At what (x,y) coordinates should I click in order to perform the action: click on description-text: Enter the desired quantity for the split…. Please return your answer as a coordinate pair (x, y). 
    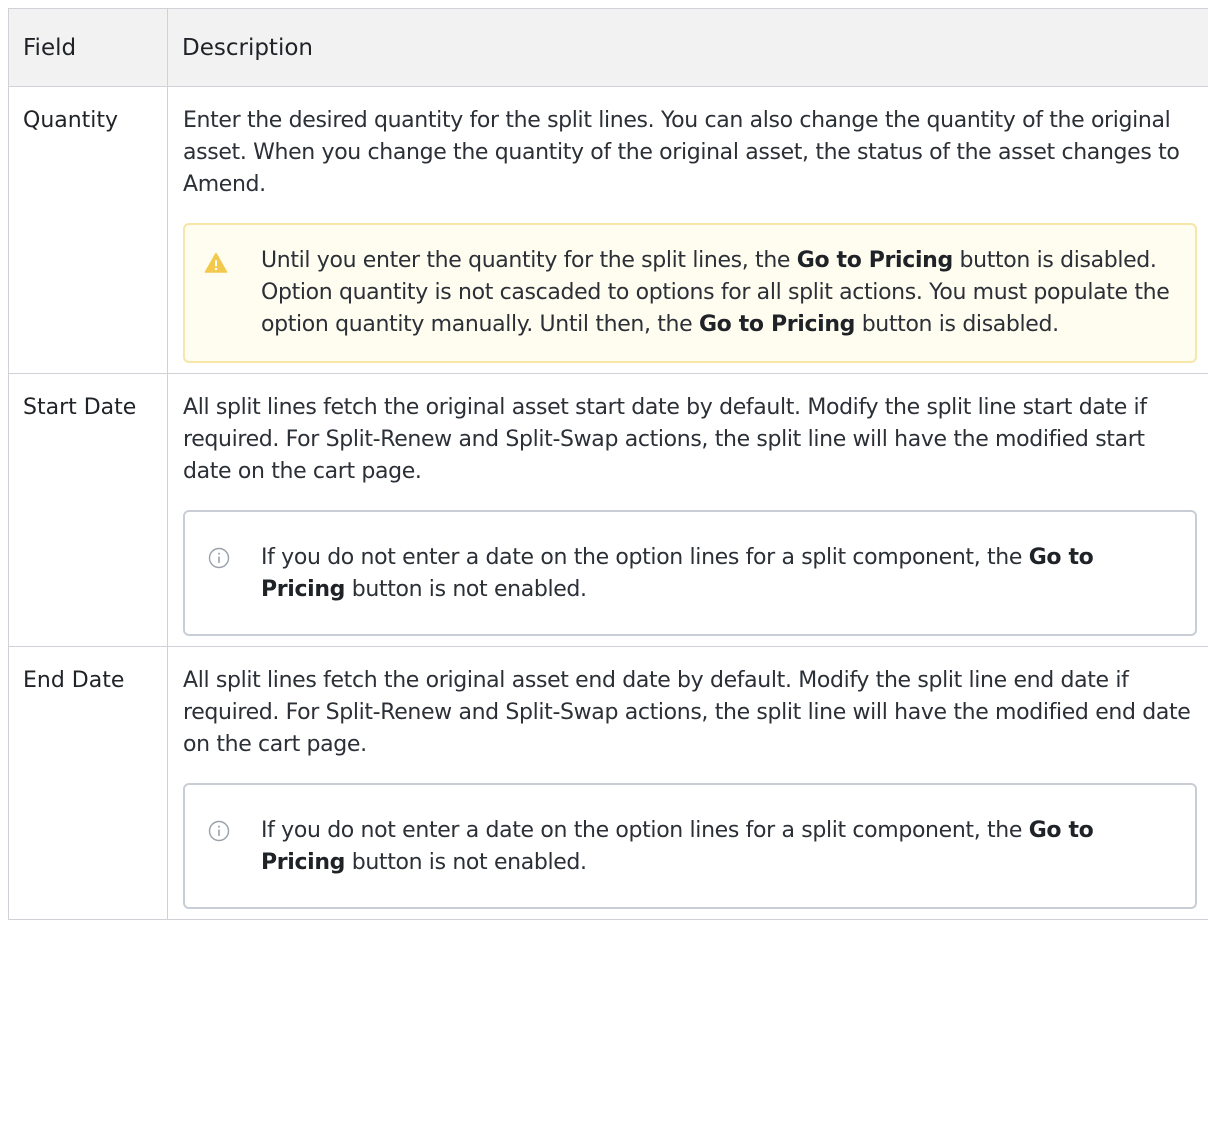
    Looking at the image, I should click on (681, 152).